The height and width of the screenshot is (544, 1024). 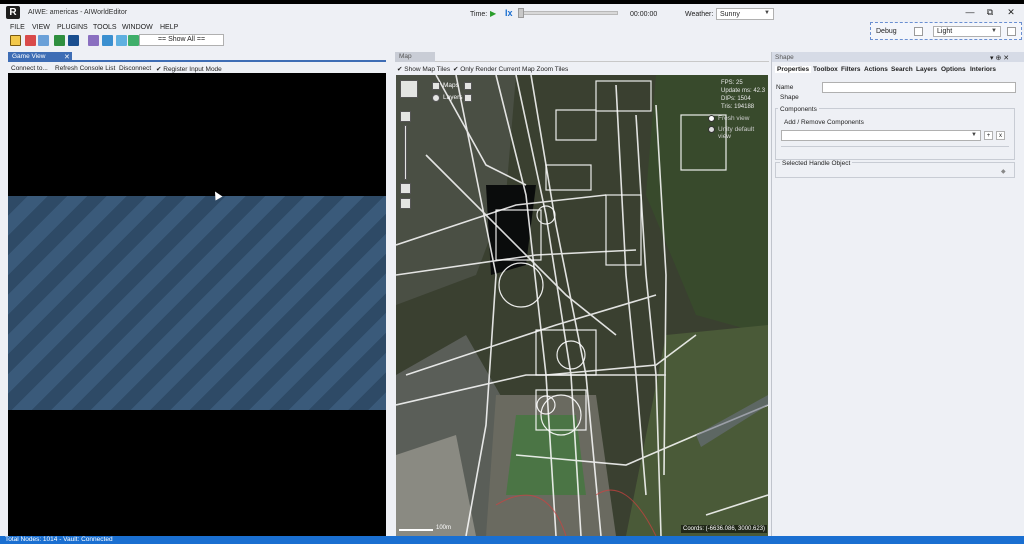 What do you see at coordinates (197, 57) in the screenshot?
I see `game-view-tabbar: Game View ✕` at bounding box center [197, 57].